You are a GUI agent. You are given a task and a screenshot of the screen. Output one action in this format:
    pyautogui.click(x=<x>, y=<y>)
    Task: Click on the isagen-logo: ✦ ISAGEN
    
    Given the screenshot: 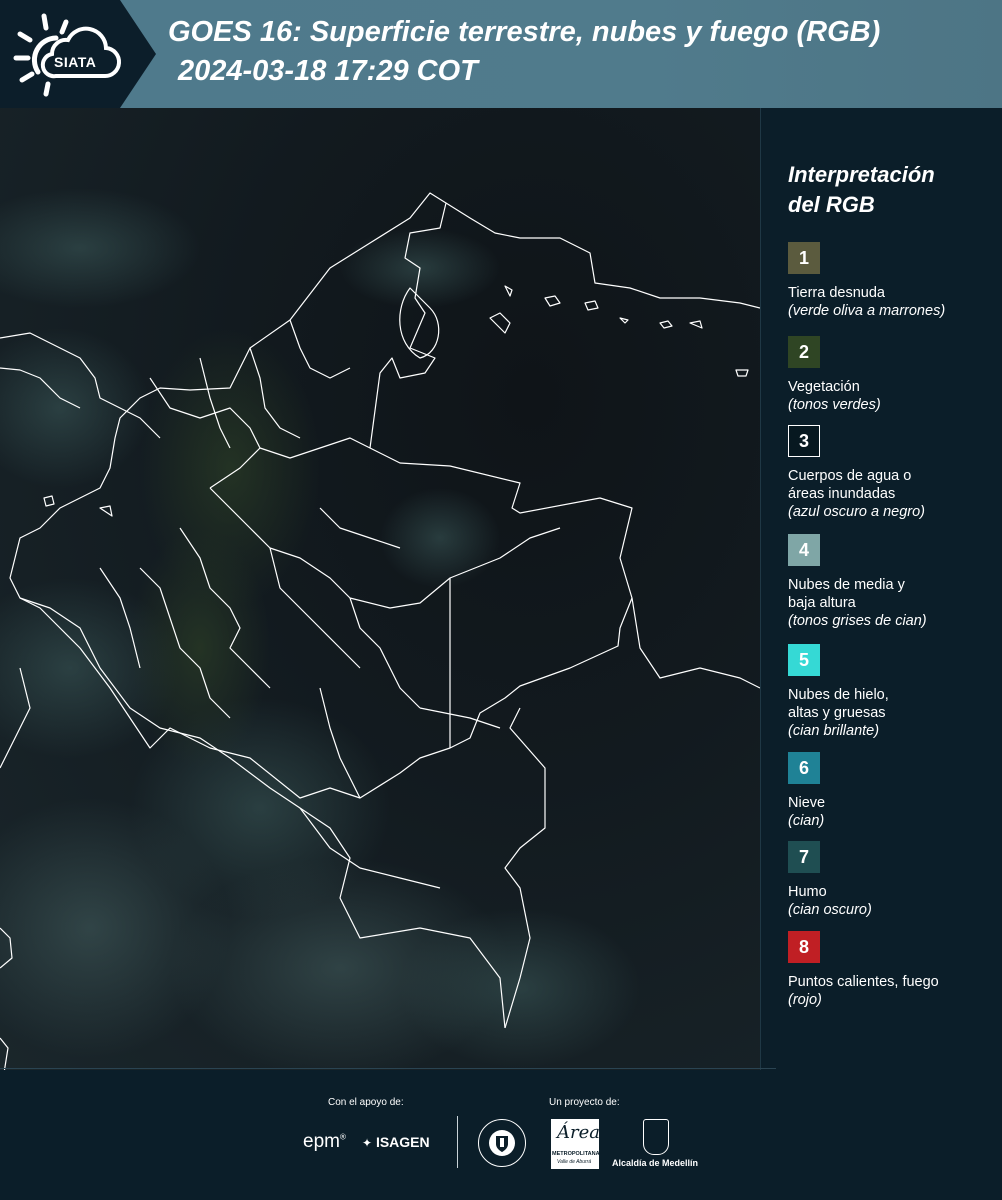 What is the action you would take?
    pyautogui.click(x=396, y=1142)
    